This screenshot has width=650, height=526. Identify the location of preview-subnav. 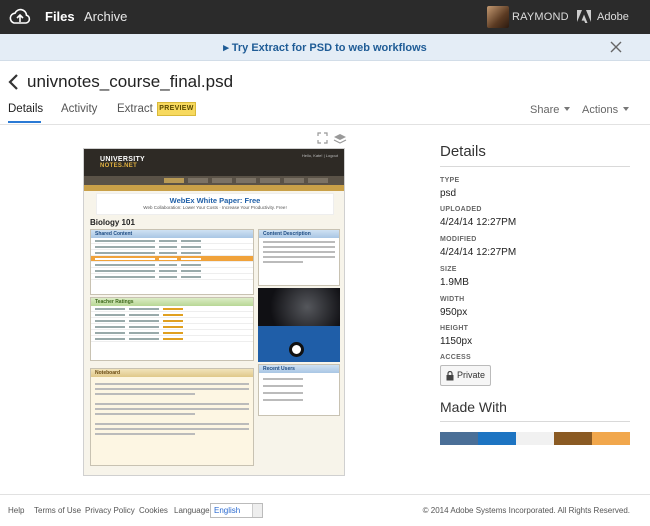
(214, 188).